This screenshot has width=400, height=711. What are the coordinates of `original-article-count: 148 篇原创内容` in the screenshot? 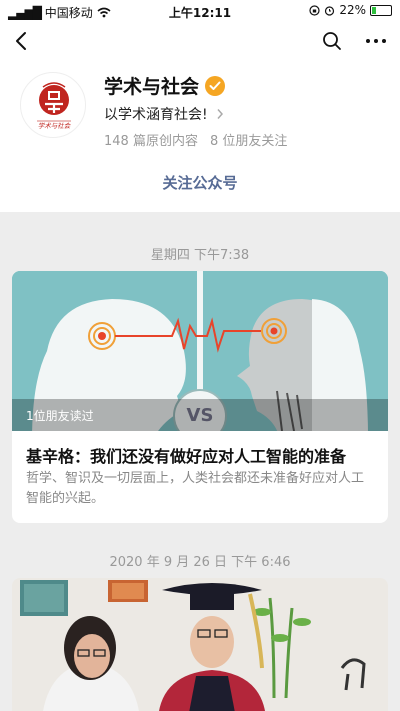 It's located at (151, 141).